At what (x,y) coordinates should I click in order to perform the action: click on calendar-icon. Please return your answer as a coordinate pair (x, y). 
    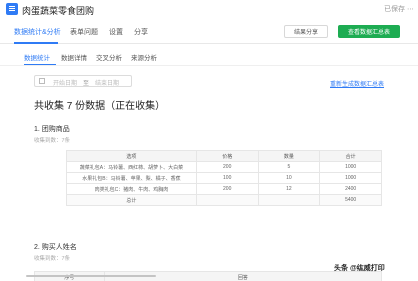
    Looking at the image, I should click on (42, 81).